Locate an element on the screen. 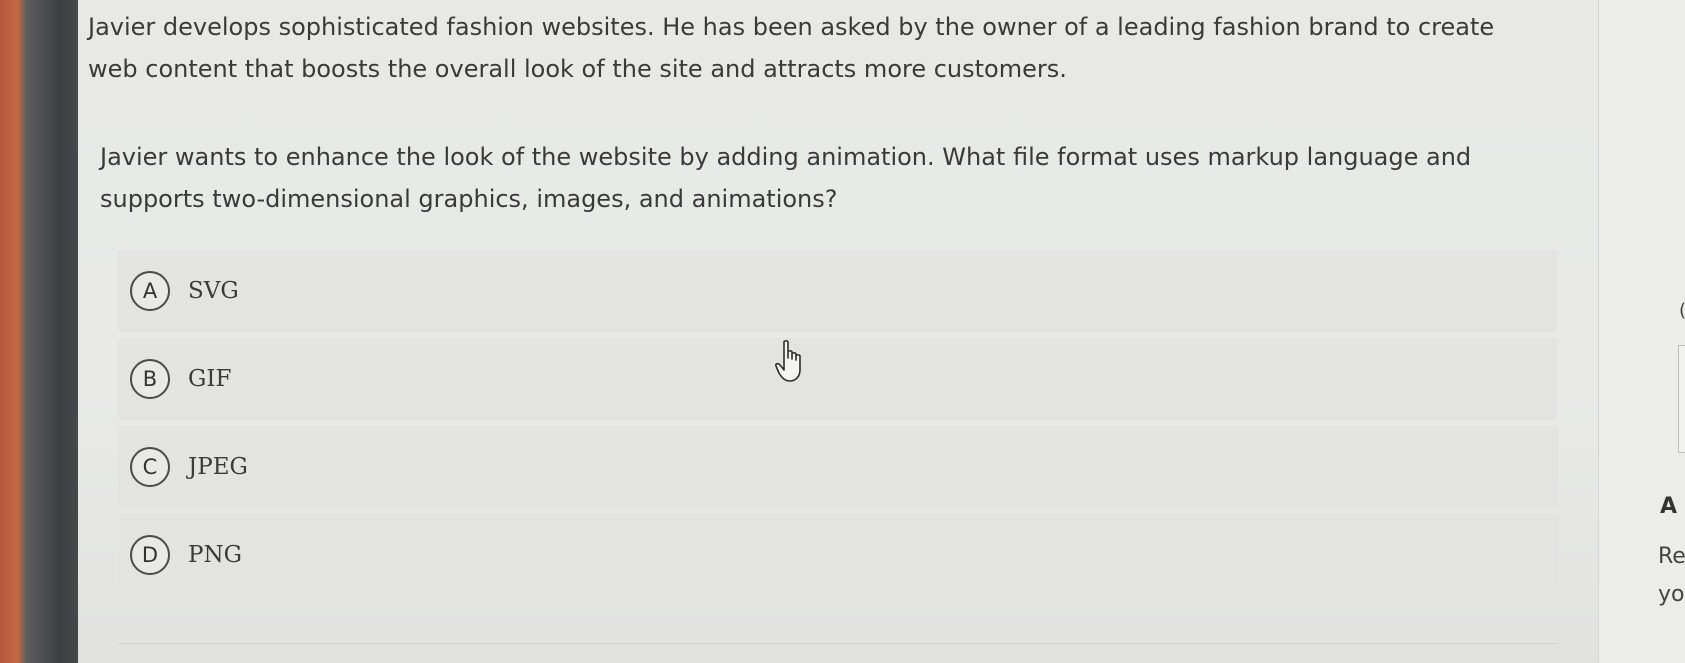  choice-label: SVG is located at coordinates (213, 291).